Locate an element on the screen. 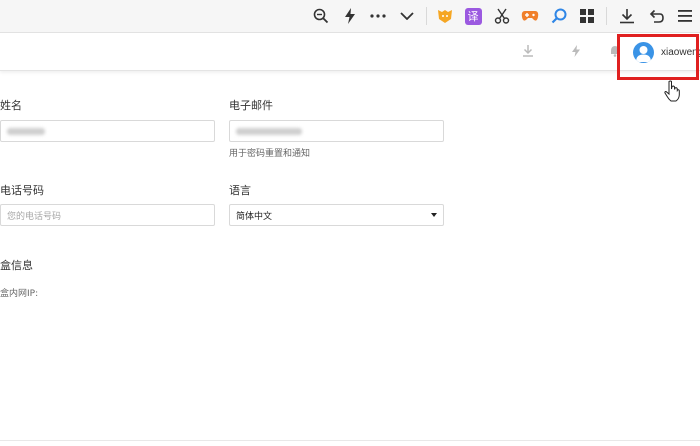  email-hint: 用于密码重置和通知 is located at coordinates (270, 154).